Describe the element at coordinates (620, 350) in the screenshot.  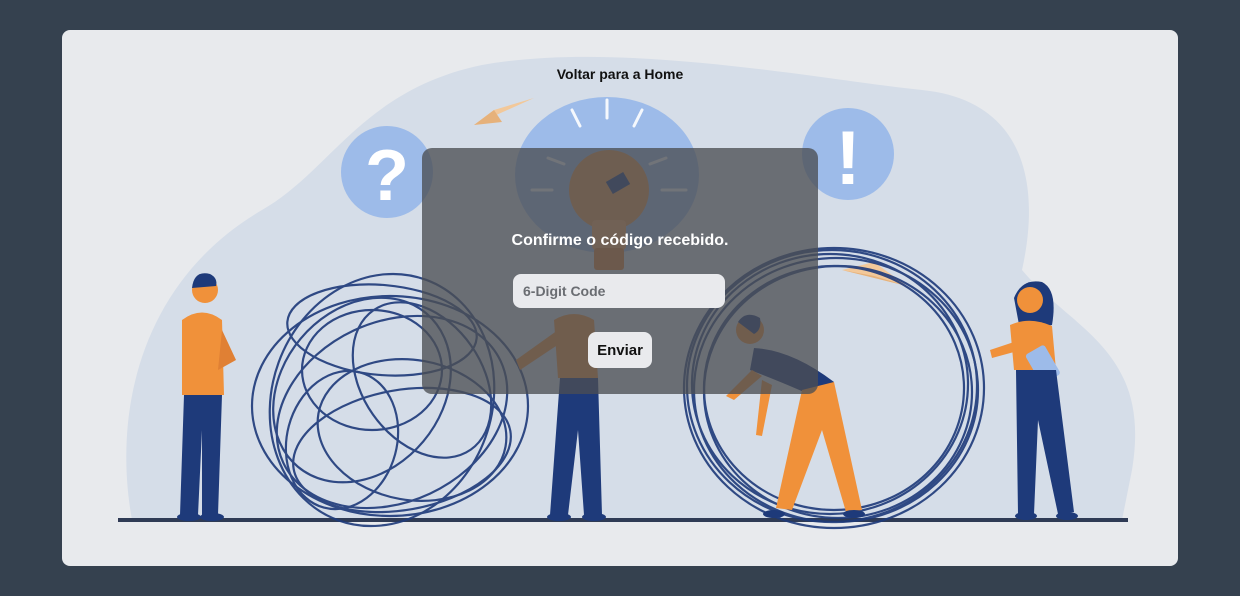
I see `send-button: Enviar` at that location.